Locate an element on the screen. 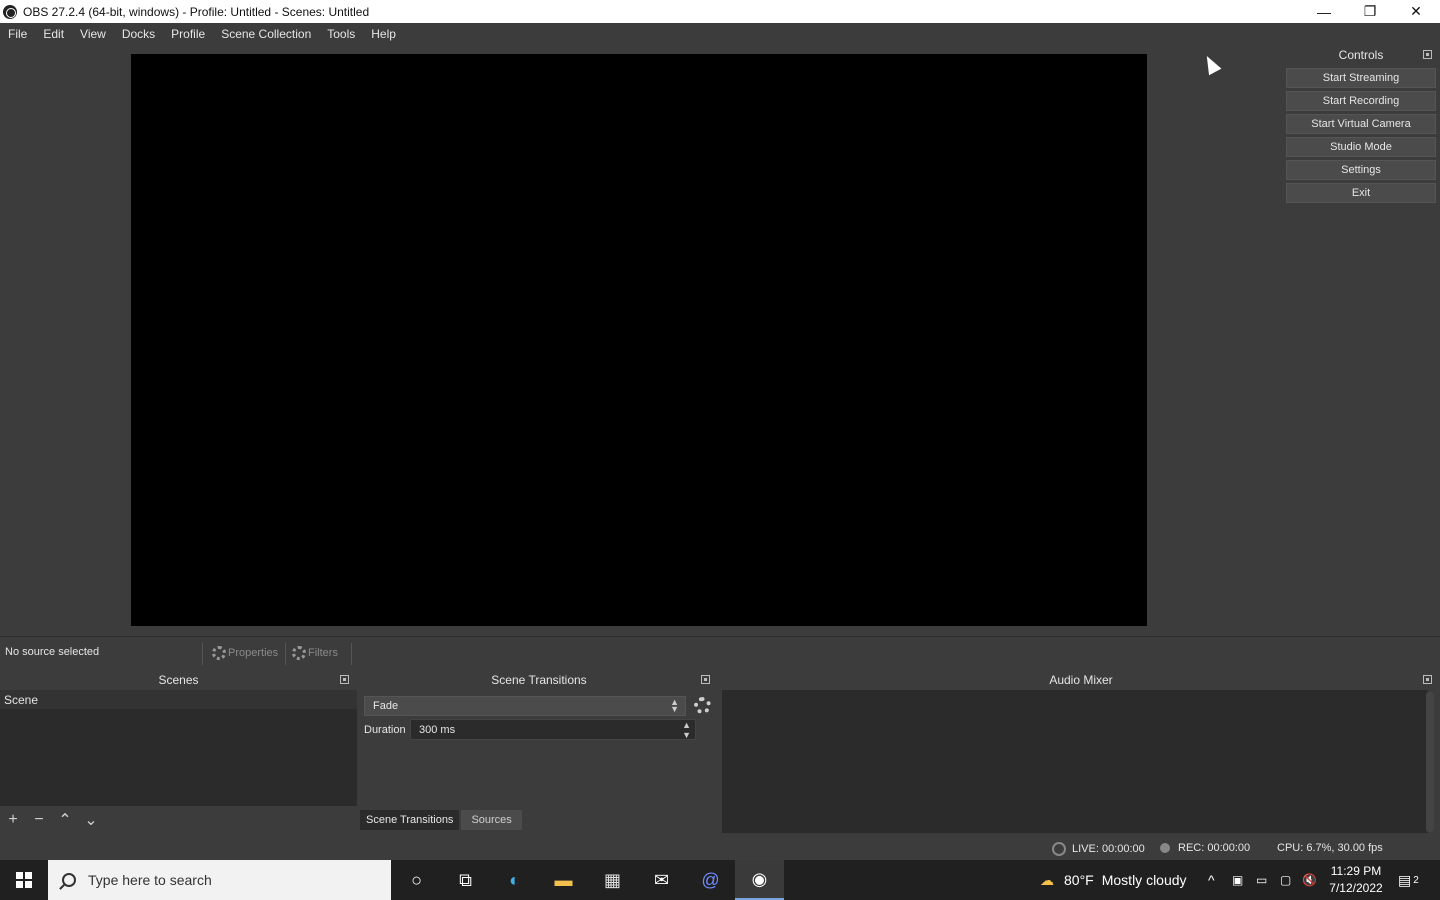 The image size is (1440, 900). scenes-title: Scenes is located at coordinates (178, 680).